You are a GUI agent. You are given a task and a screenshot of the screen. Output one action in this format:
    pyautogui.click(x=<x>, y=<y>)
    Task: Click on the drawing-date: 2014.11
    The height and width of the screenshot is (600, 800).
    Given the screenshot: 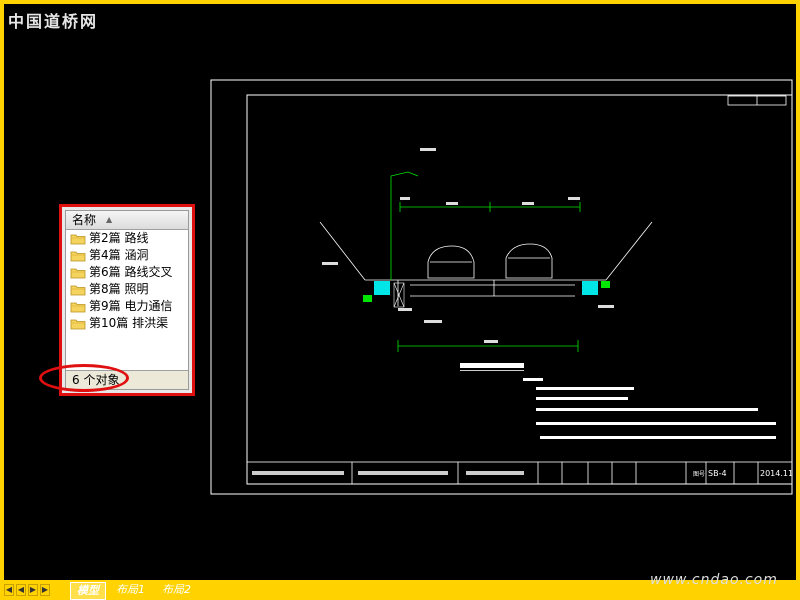 What is the action you would take?
    pyautogui.click(x=776, y=473)
    